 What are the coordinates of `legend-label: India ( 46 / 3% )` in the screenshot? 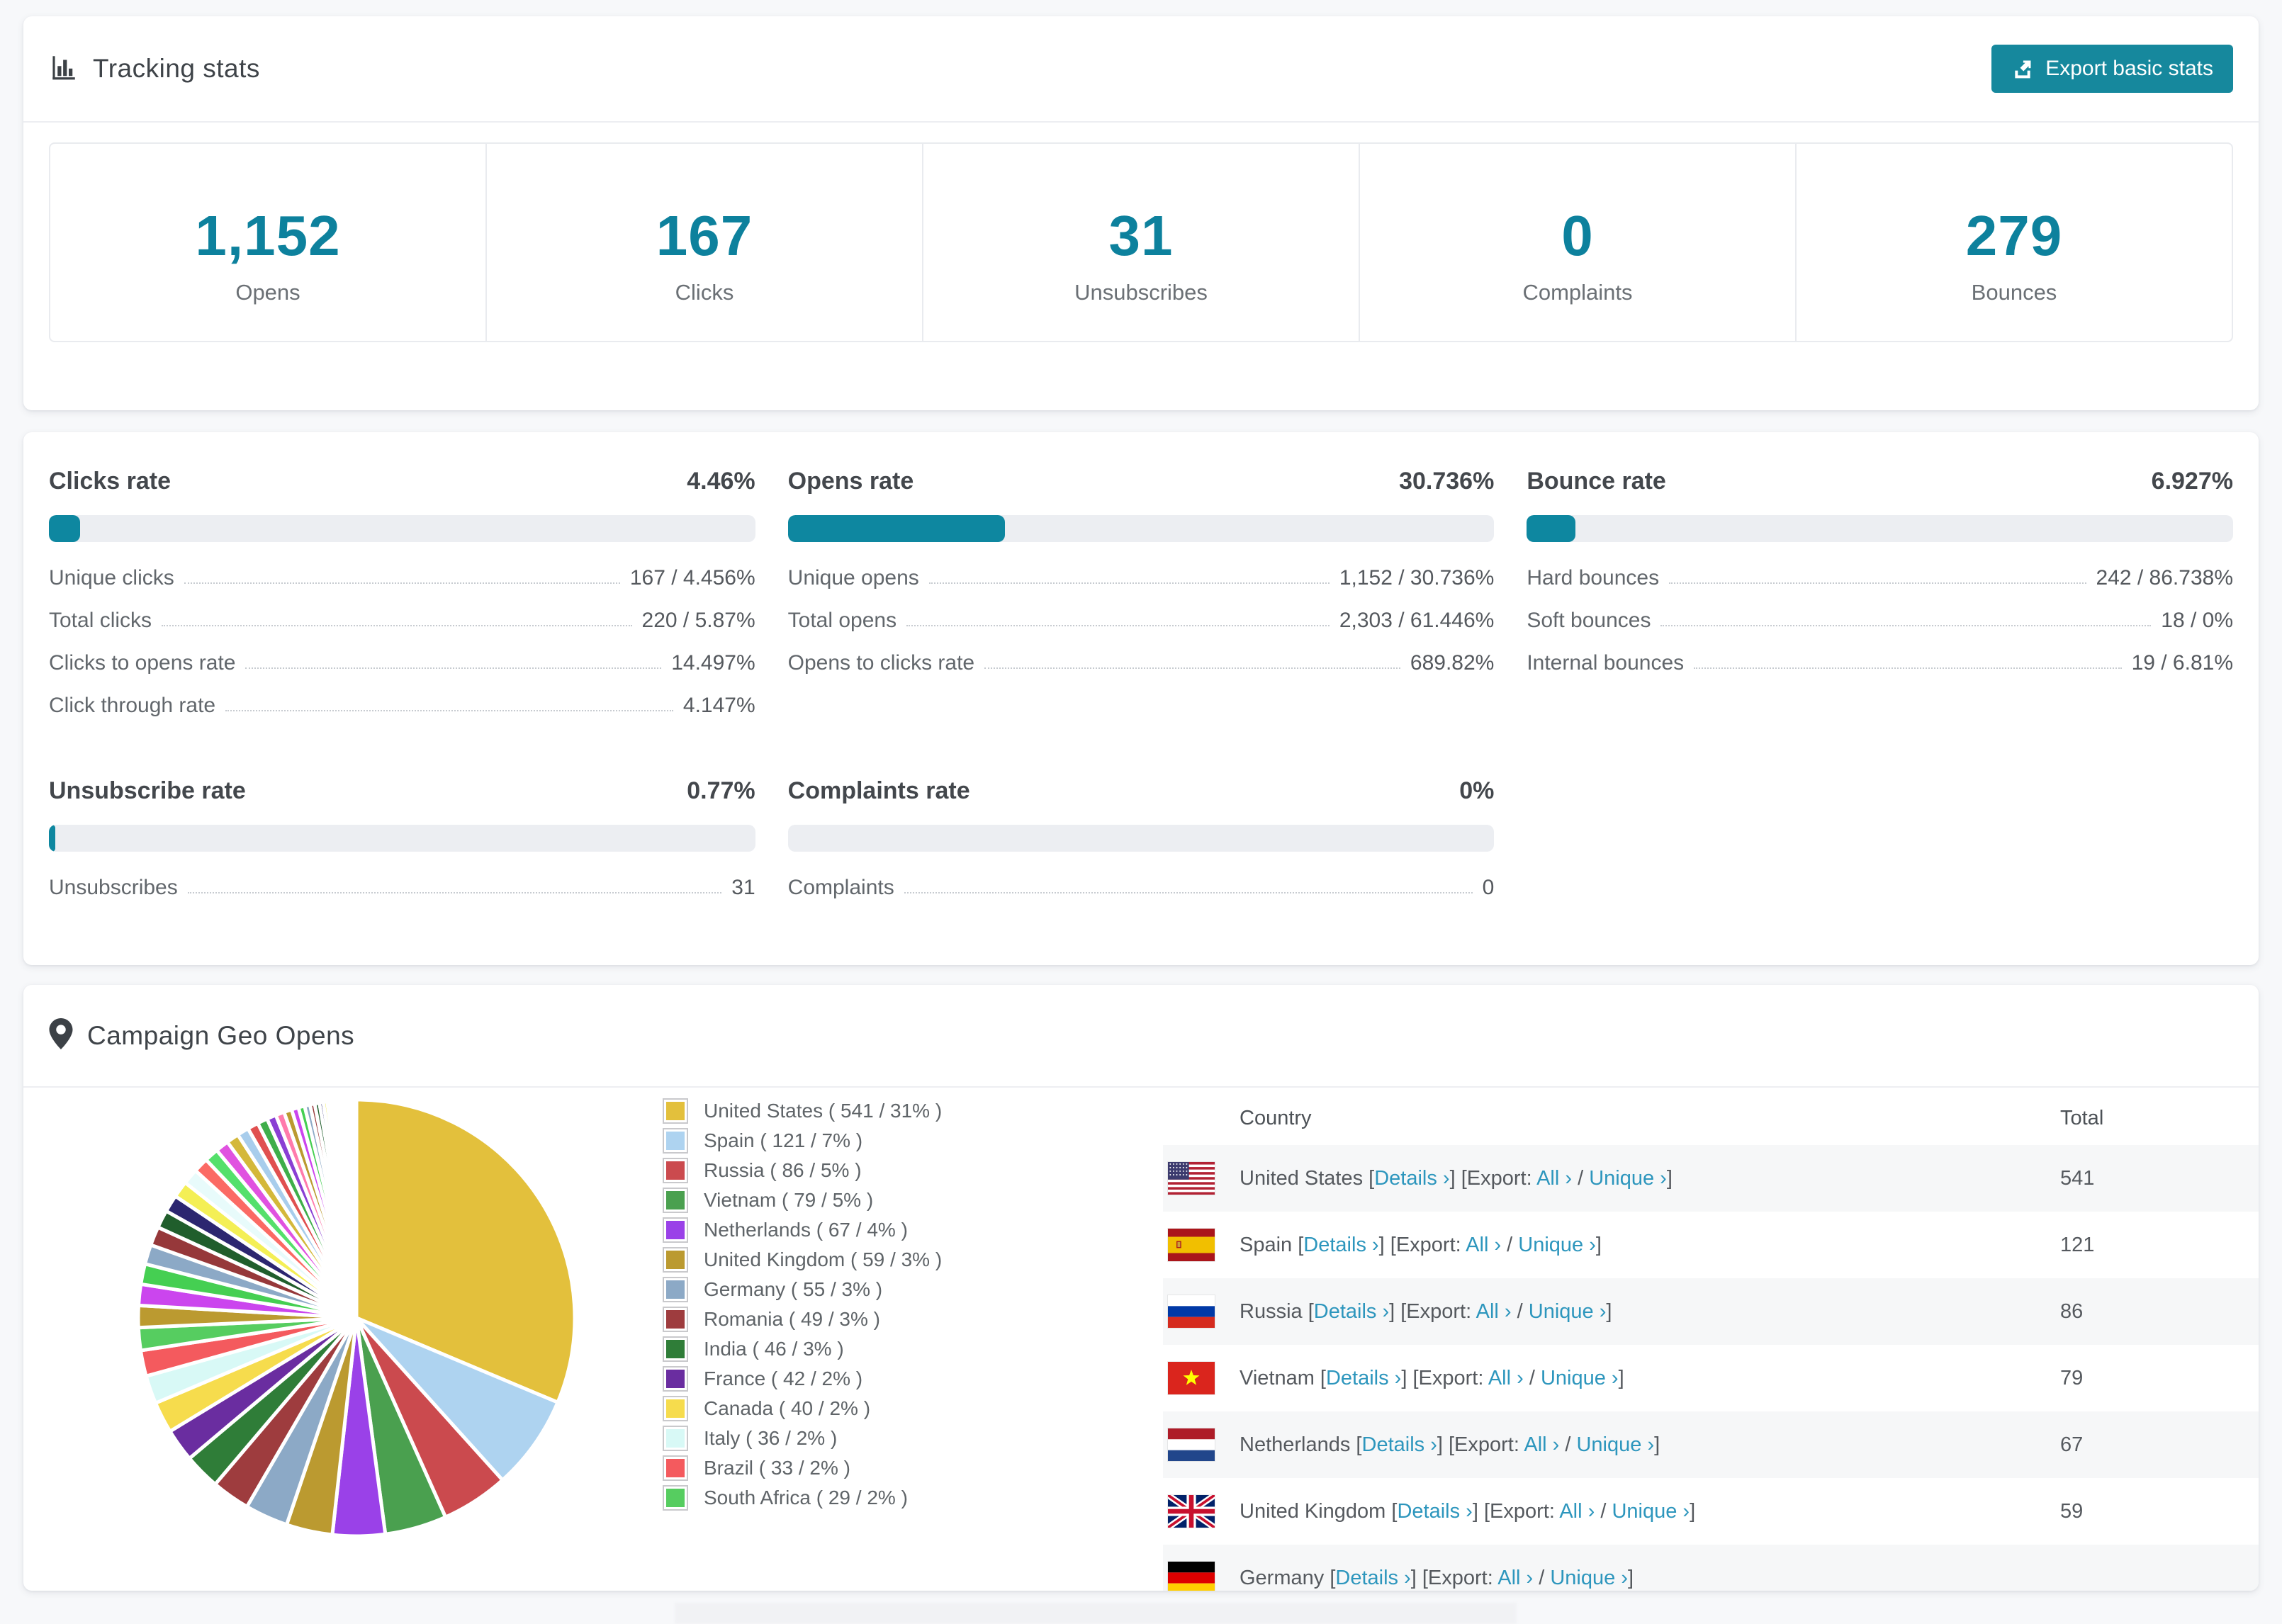 It's located at (774, 1349).